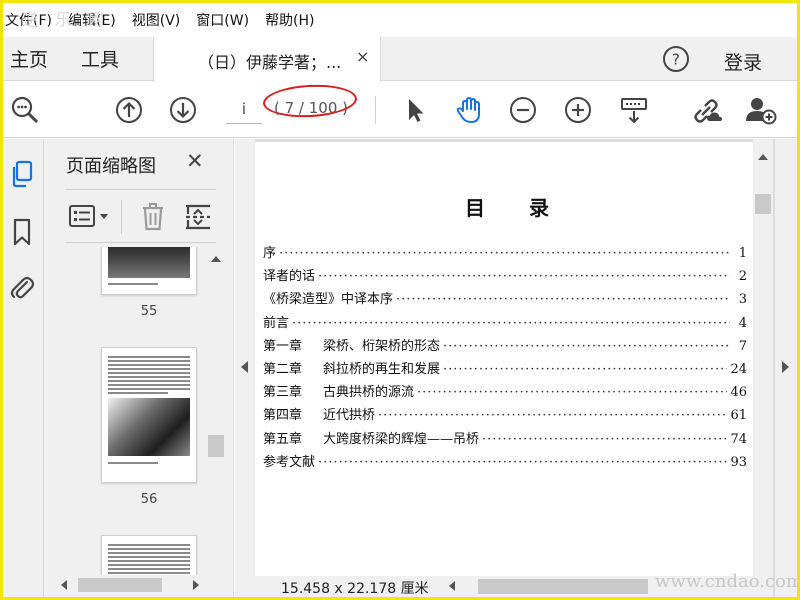 The height and width of the screenshot is (600, 800). What do you see at coordinates (244, 109) in the screenshot?
I see `page-number-input: i` at bounding box center [244, 109].